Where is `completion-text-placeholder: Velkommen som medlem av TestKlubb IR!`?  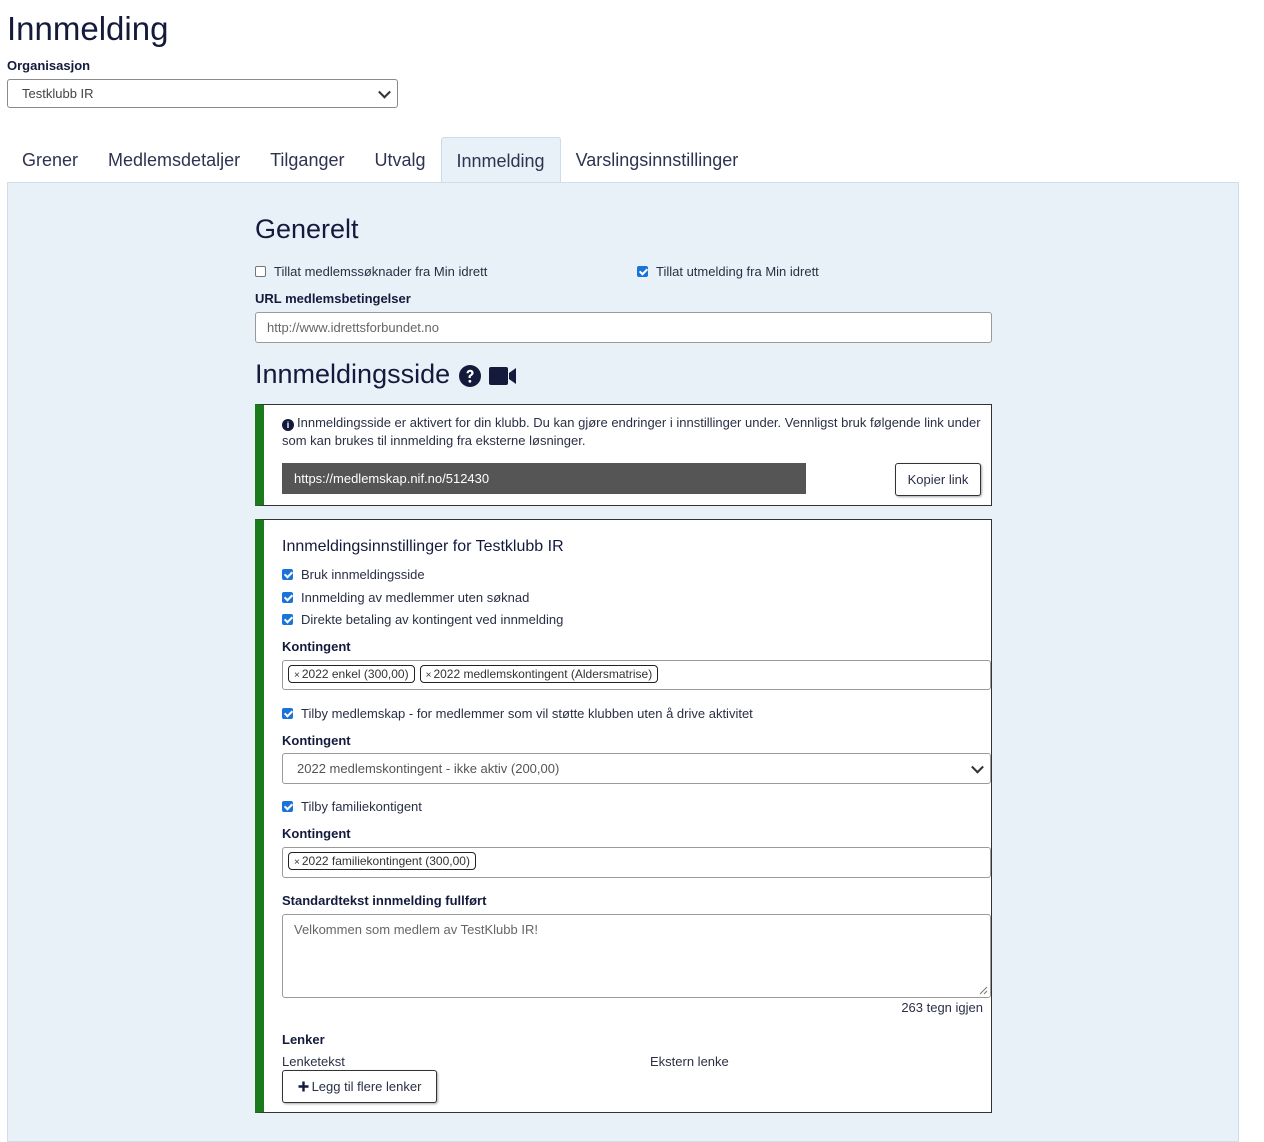
completion-text-placeholder: Velkommen som medlem av TestKlubb IR! is located at coordinates (416, 929).